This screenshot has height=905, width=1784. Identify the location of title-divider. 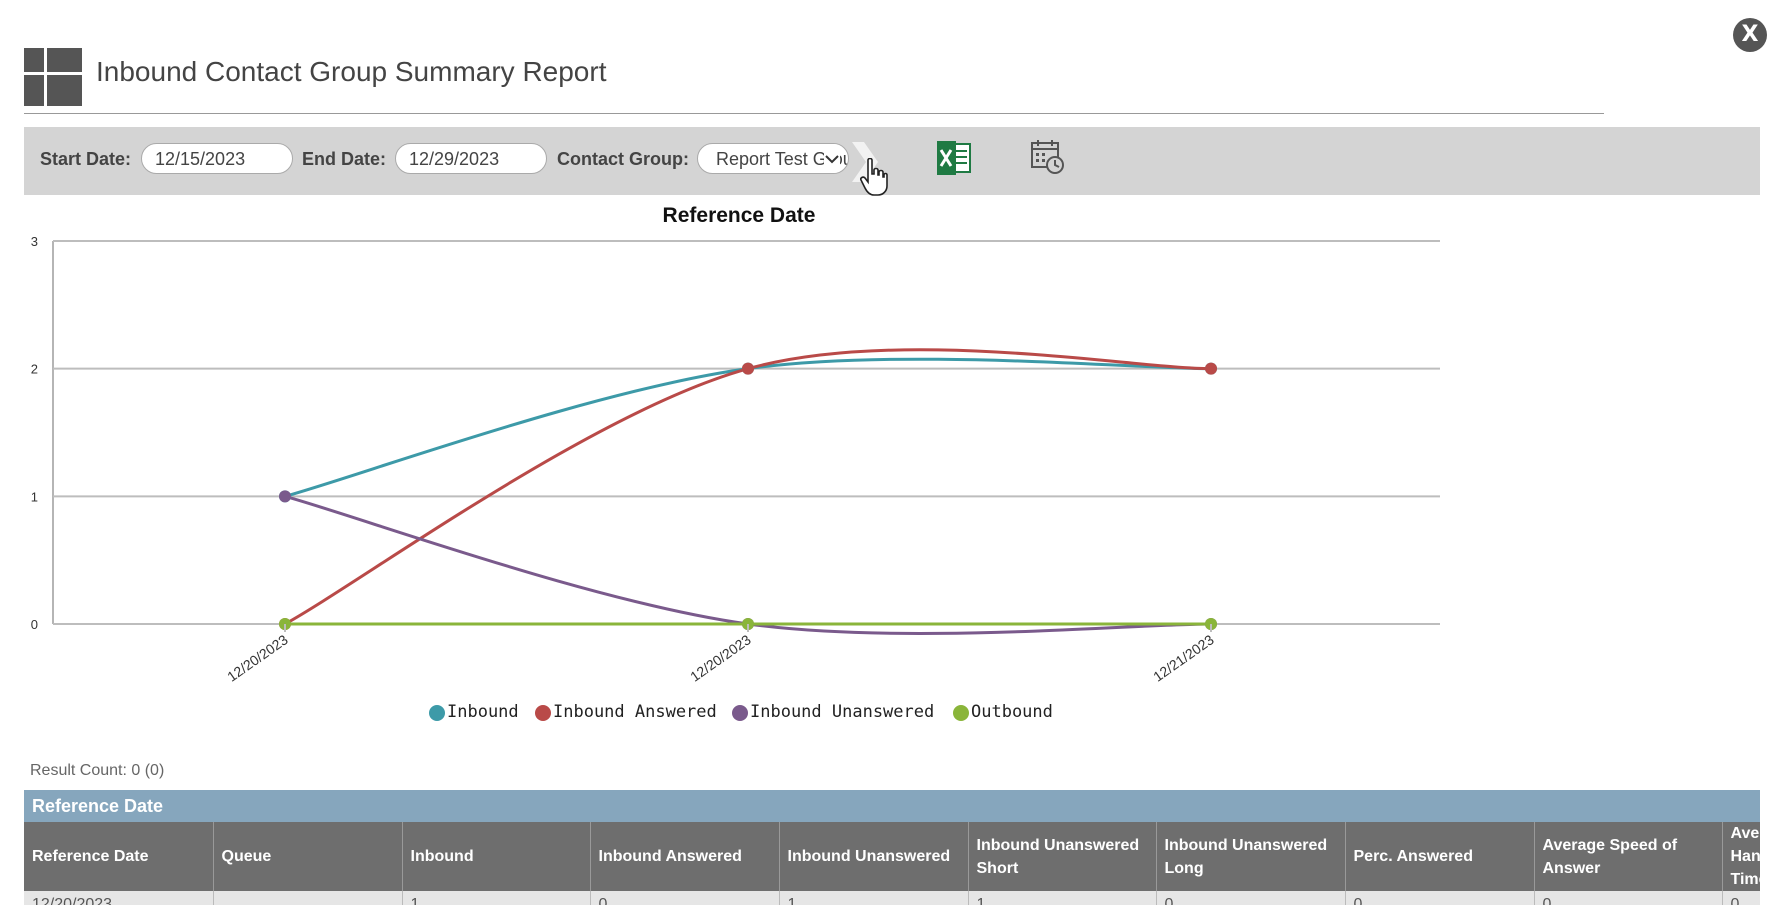
(814, 113).